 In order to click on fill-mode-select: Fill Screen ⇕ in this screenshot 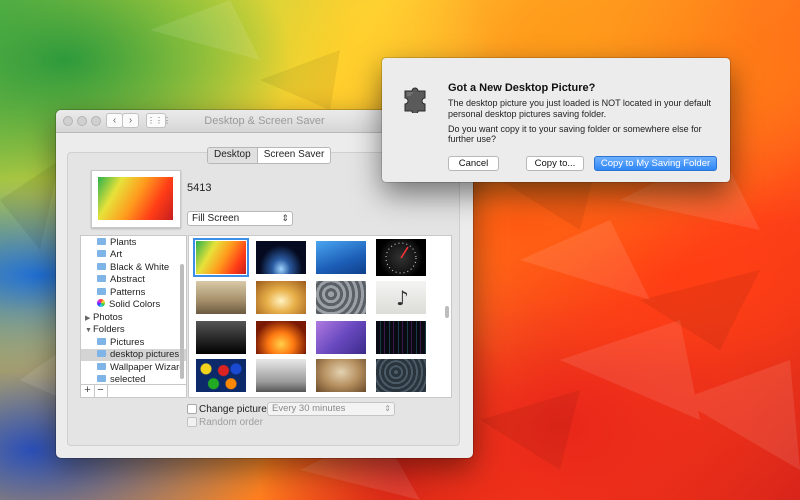, I will do `click(240, 218)`.